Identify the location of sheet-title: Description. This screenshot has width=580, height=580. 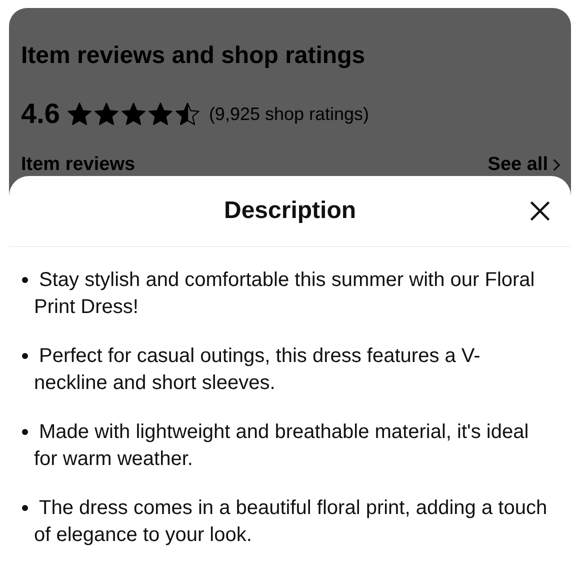
(290, 211).